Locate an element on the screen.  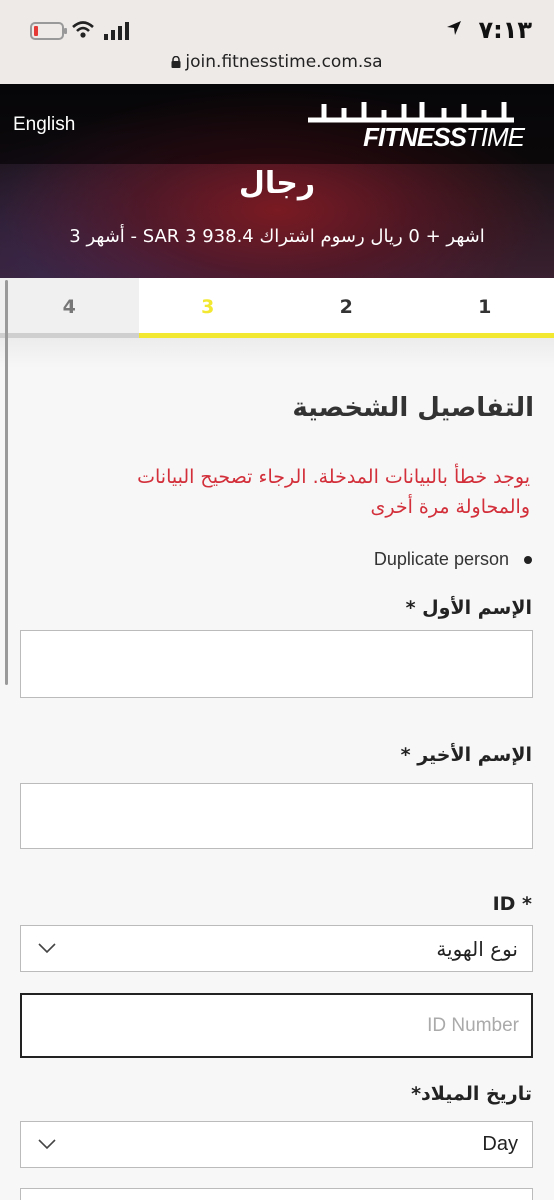
id-number-placeholder: ID Number is located at coordinates (473, 1025).